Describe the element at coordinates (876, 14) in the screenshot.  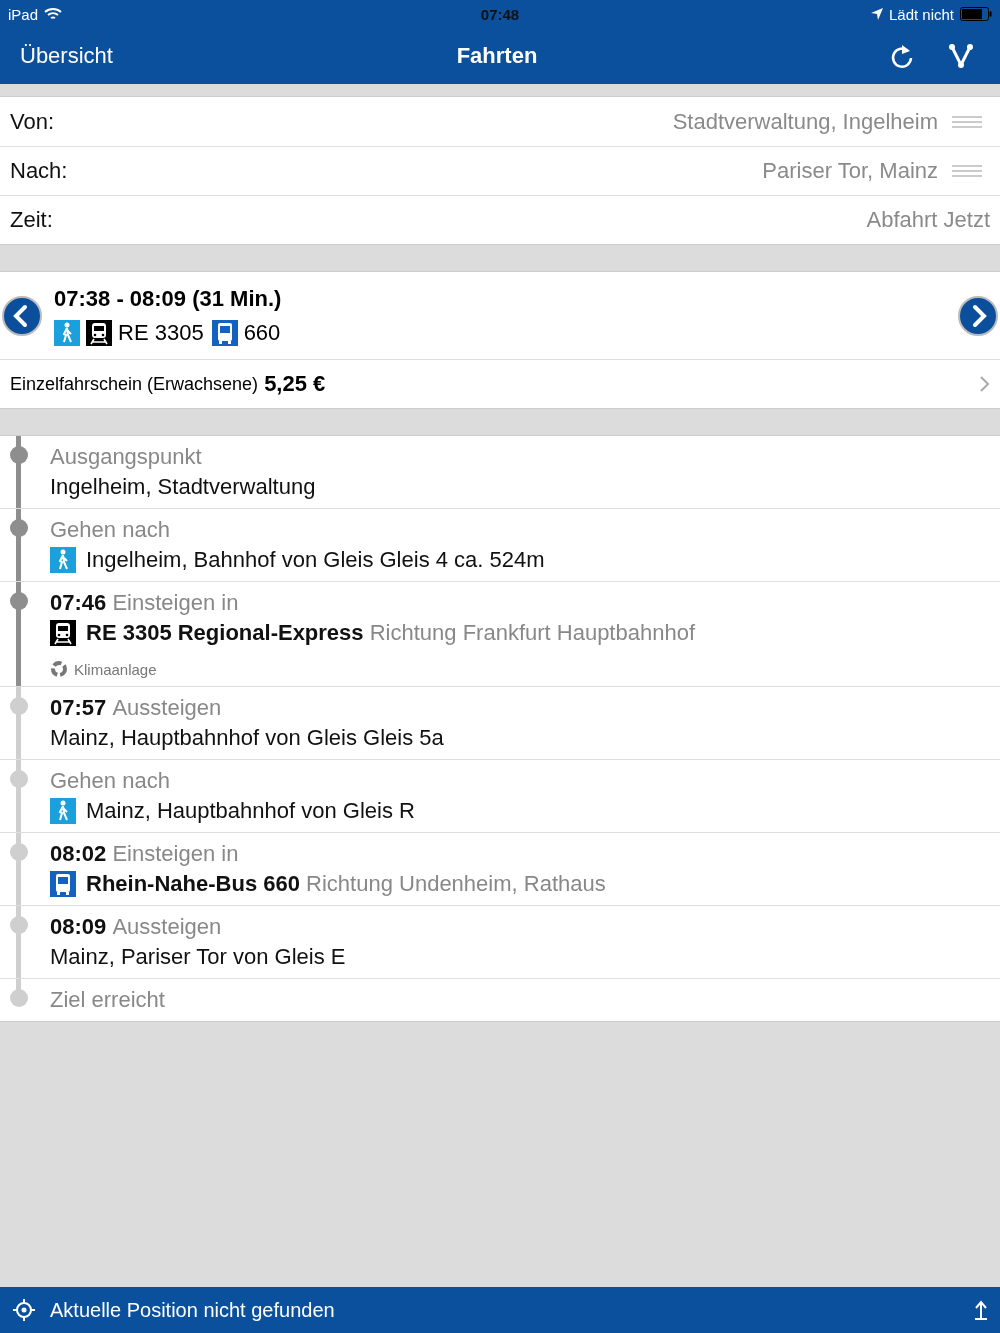
I see `location-arrow-icon` at that location.